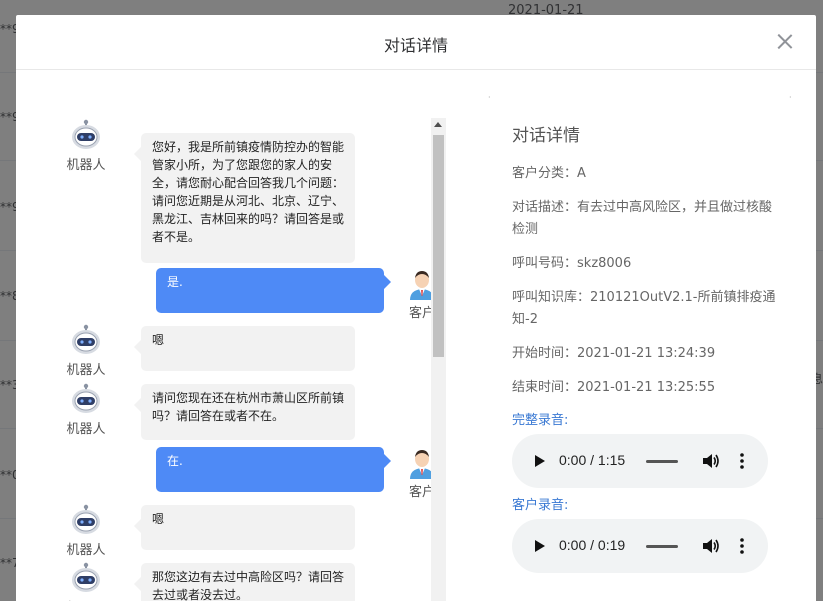 This screenshot has height=601, width=823. Describe the element at coordinates (545, 263) in the screenshot. I see `number-label: 呼叫号码：` at that location.